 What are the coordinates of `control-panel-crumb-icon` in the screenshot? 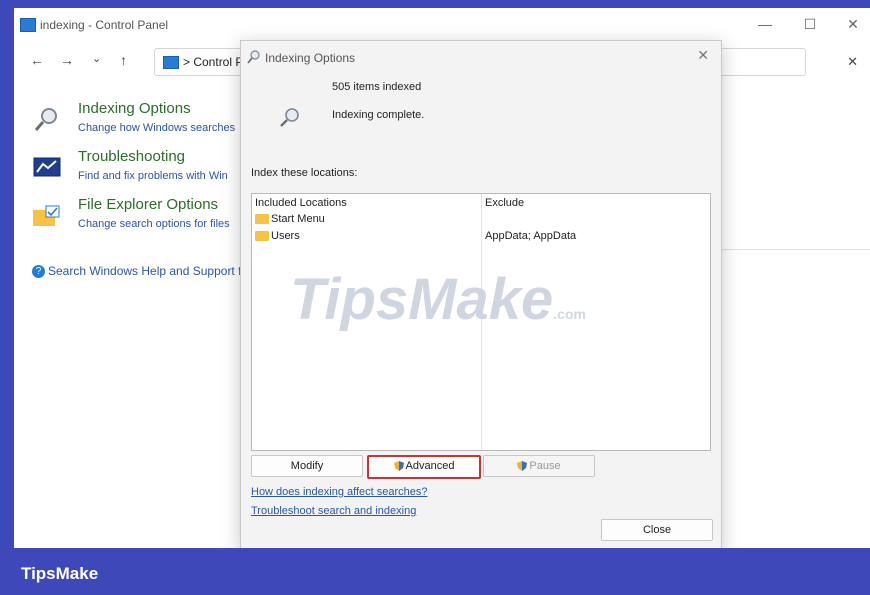 It's located at (171, 62).